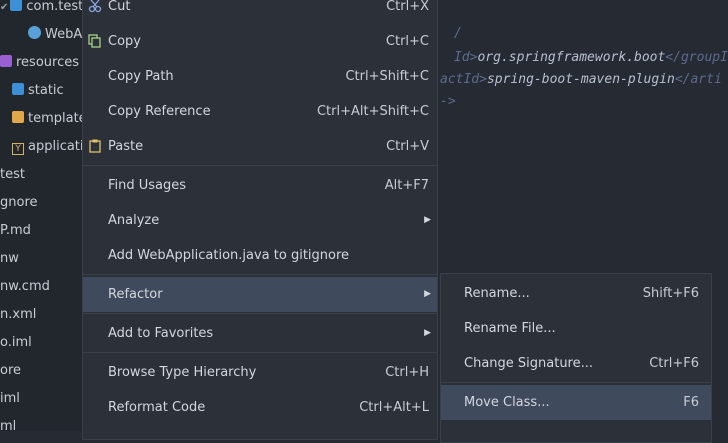 The height and width of the screenshot is (443, 728). What do you see at coordinates (16, 5) in the screenshot?
I see `package-icon` at bounding box center [16, 5].